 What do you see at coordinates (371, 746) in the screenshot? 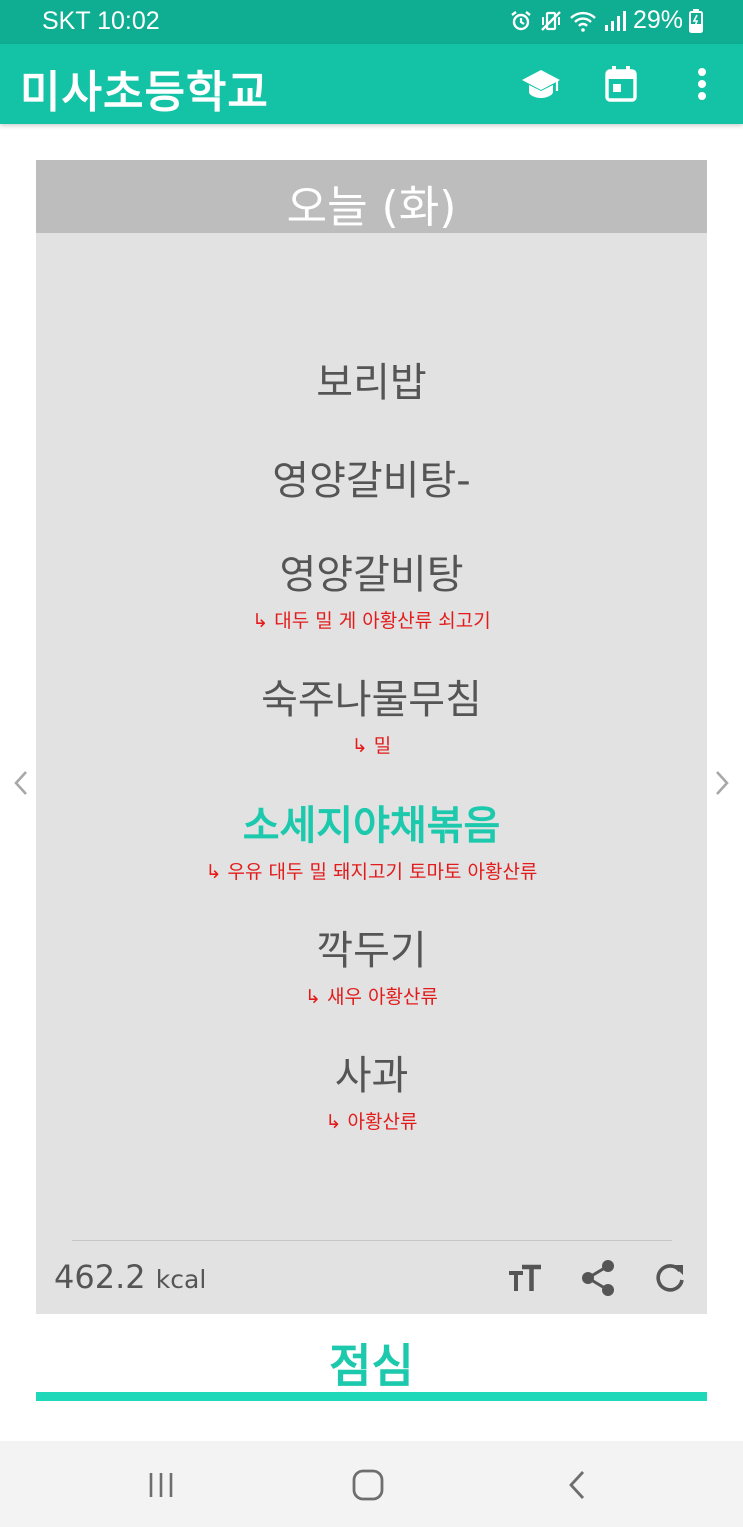
I see `allergy-info: ↳ 밀` at bounding box center [371, 746].